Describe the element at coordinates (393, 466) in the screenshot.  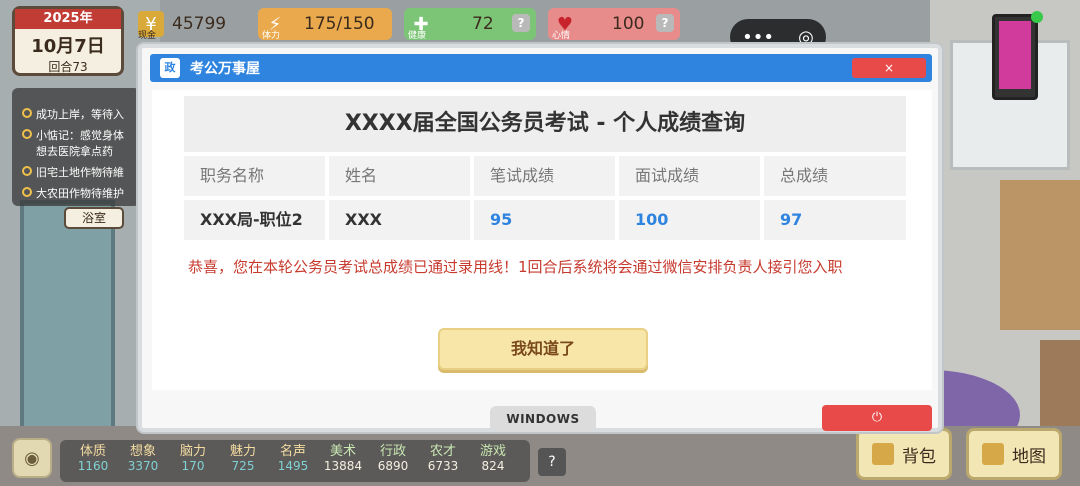
I see `attr-value: 6890` at that location.